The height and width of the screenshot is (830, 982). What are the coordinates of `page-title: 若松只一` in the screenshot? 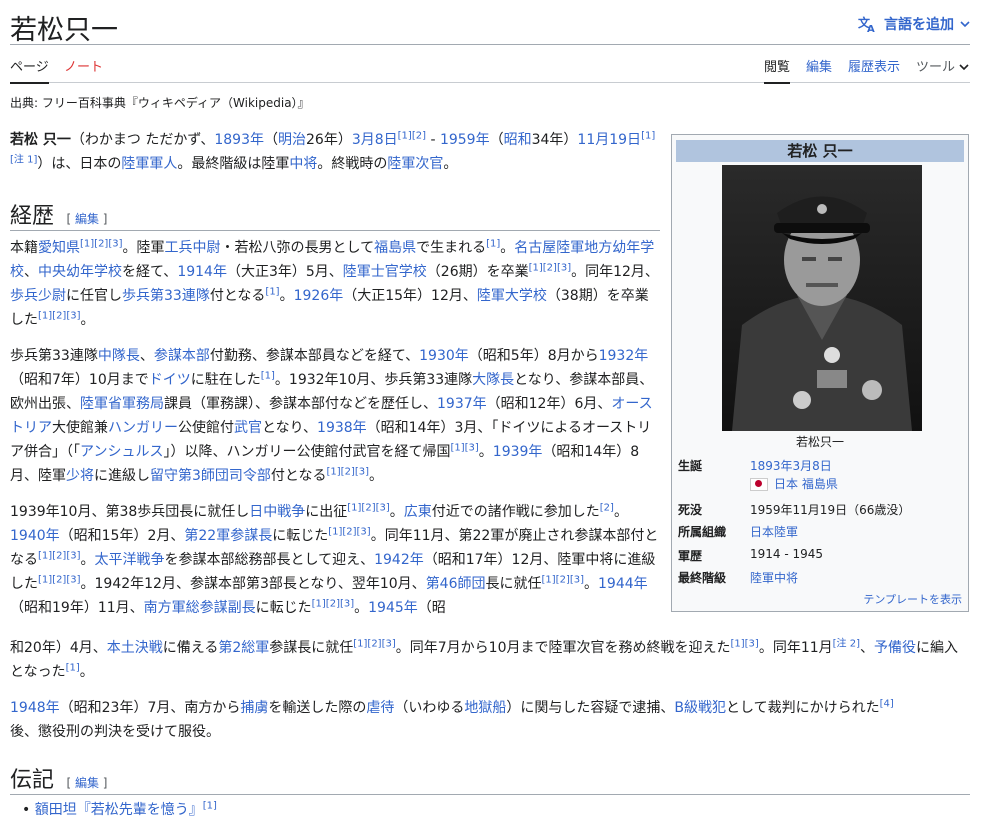 It's located at (64, 30).